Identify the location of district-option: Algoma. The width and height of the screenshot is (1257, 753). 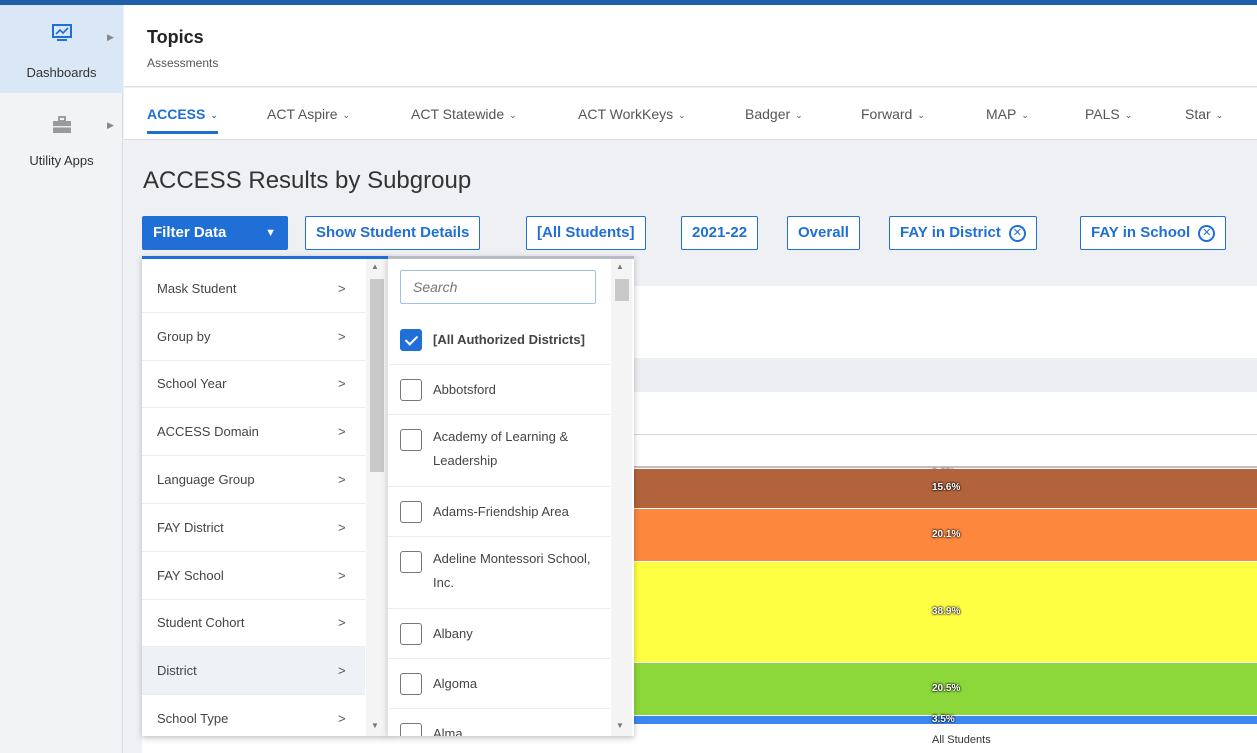
(499, 684).